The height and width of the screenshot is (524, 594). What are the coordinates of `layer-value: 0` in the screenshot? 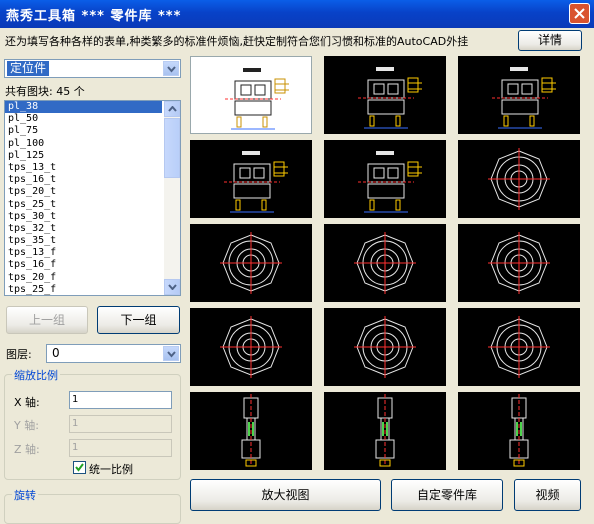 It's located at (56, 353).